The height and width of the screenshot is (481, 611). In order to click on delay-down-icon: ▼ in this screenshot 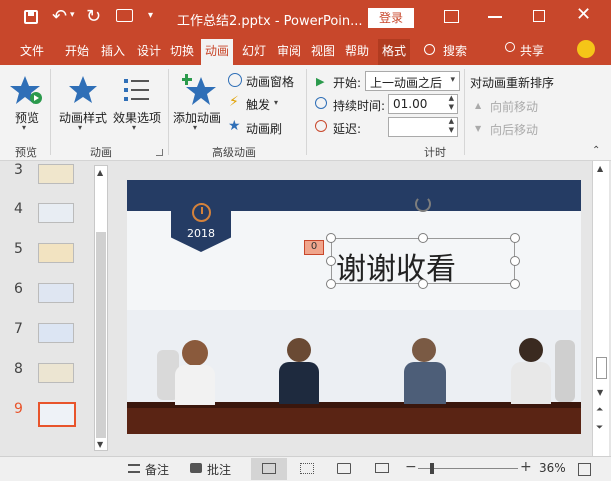, I will do `click(451, 130)`.